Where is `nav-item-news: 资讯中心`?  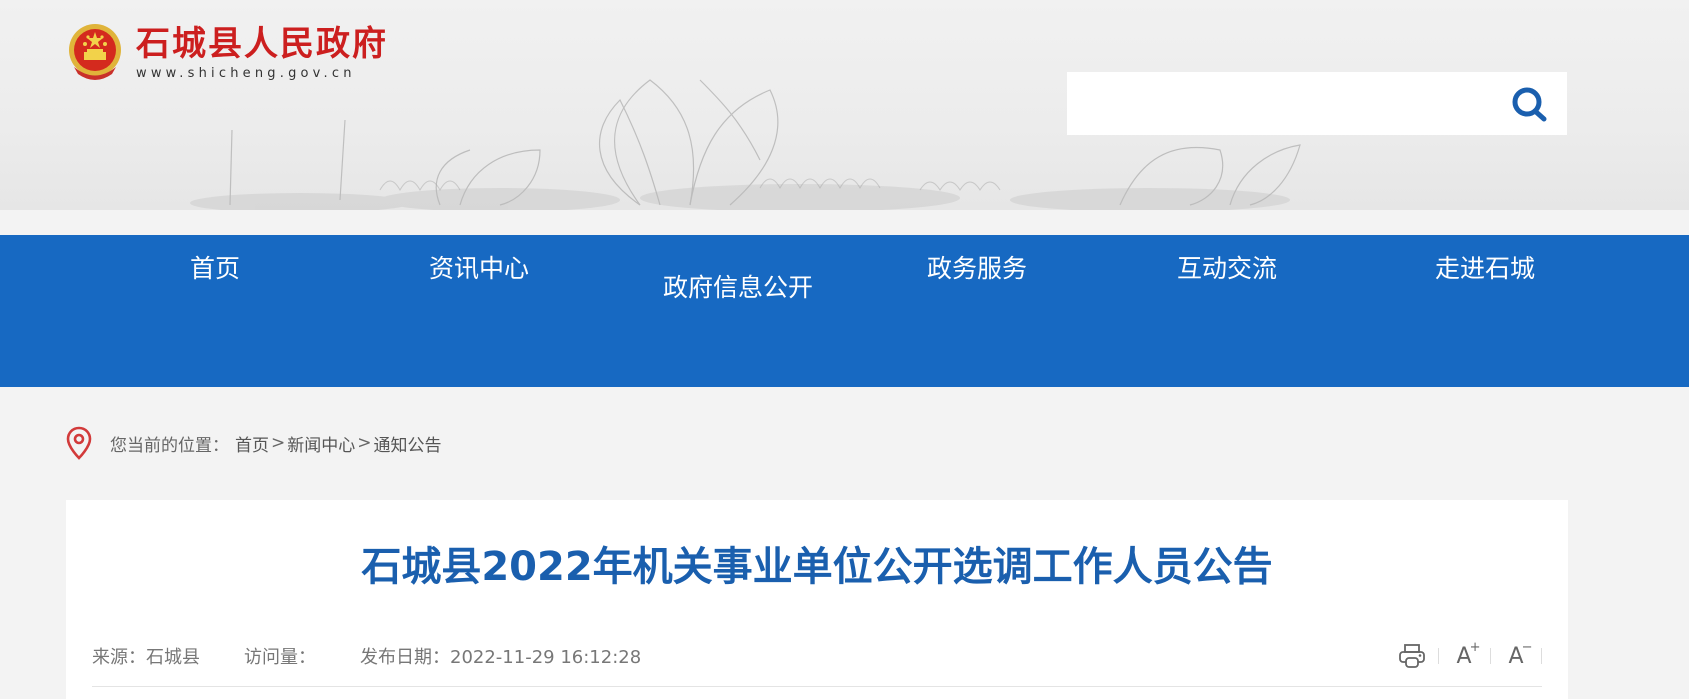
nav-item-news: 资讯中心 is located at coordinates (479, 269).